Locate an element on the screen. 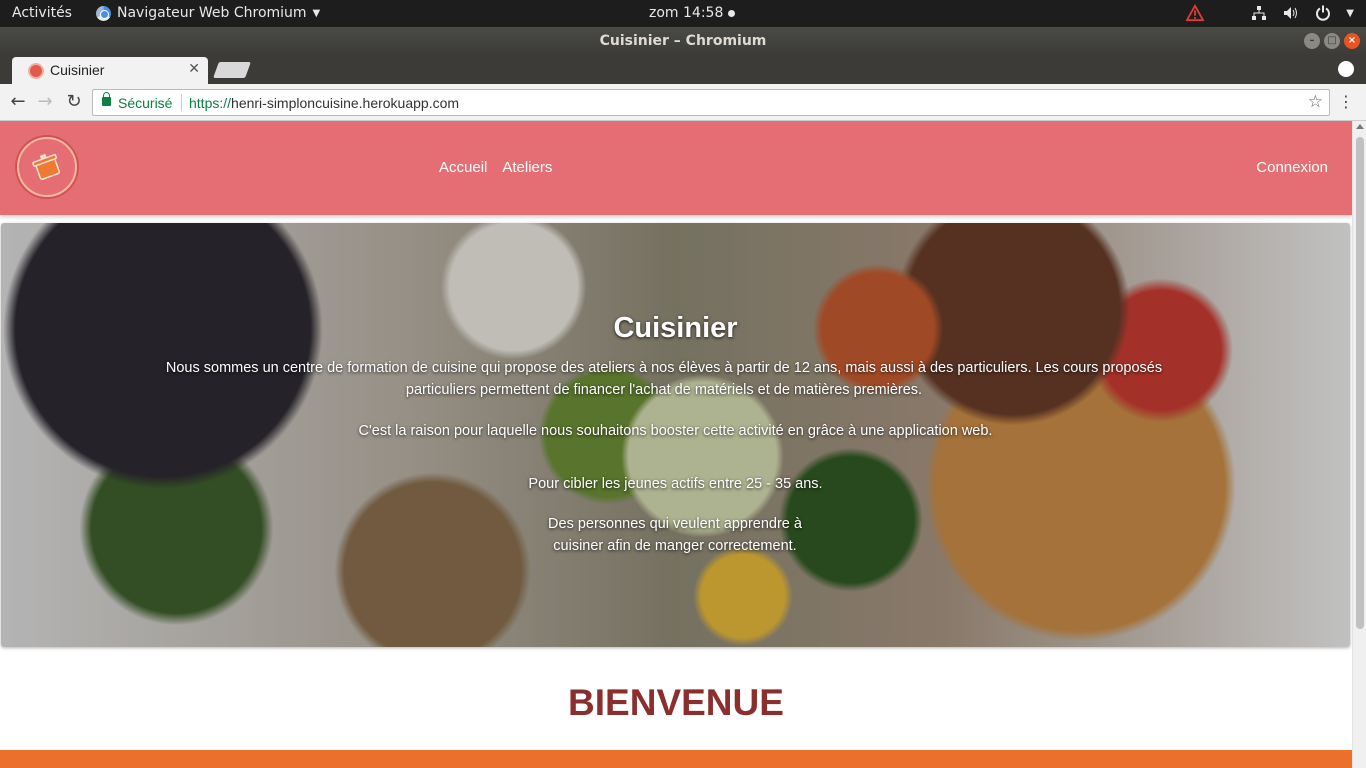  site-navbar: Accueil Ateliers Connexion is located at coordinates (676, 168).